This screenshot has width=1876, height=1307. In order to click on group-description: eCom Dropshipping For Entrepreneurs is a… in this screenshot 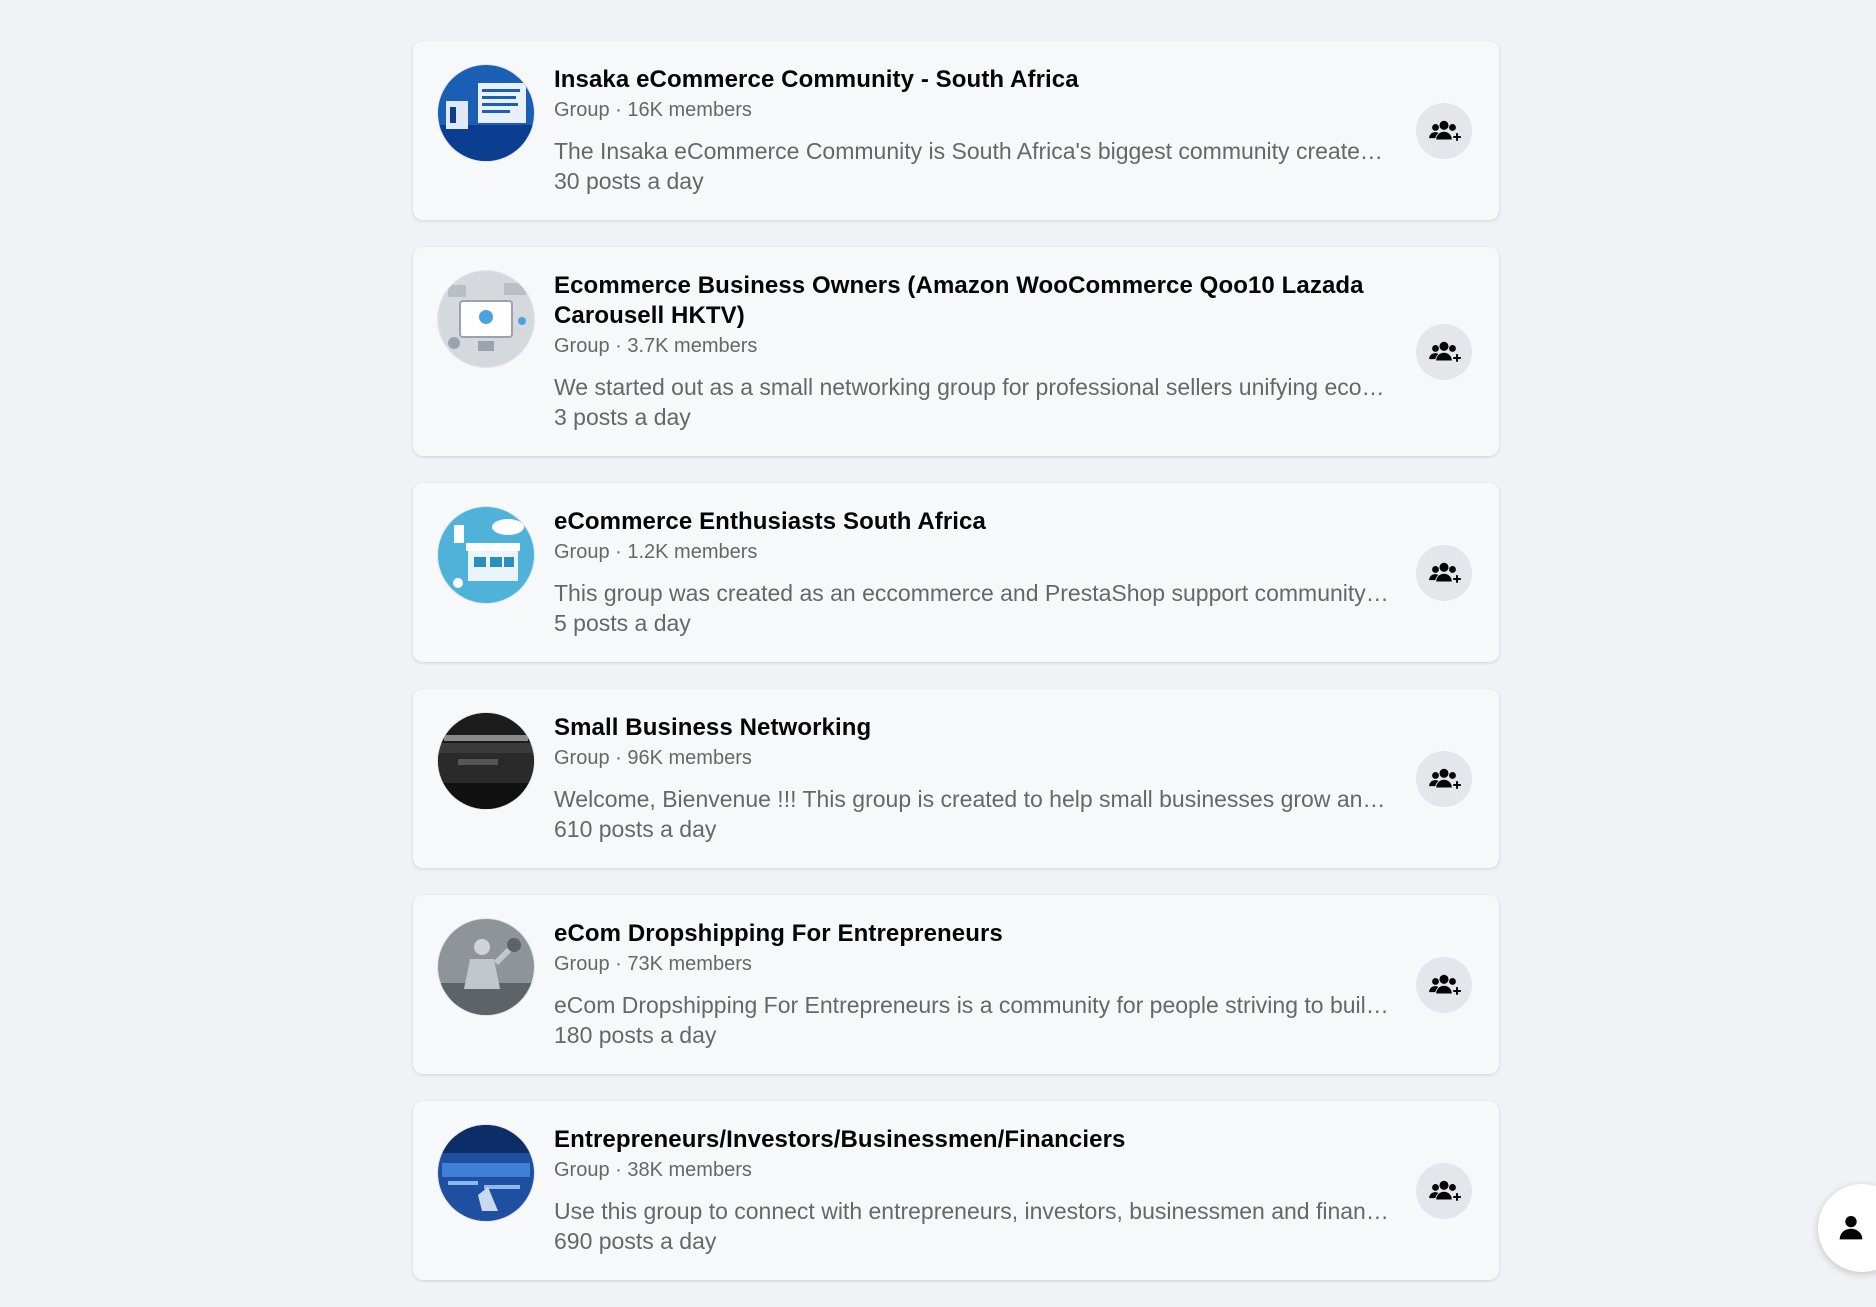, I will do `click(972, 1005)`.